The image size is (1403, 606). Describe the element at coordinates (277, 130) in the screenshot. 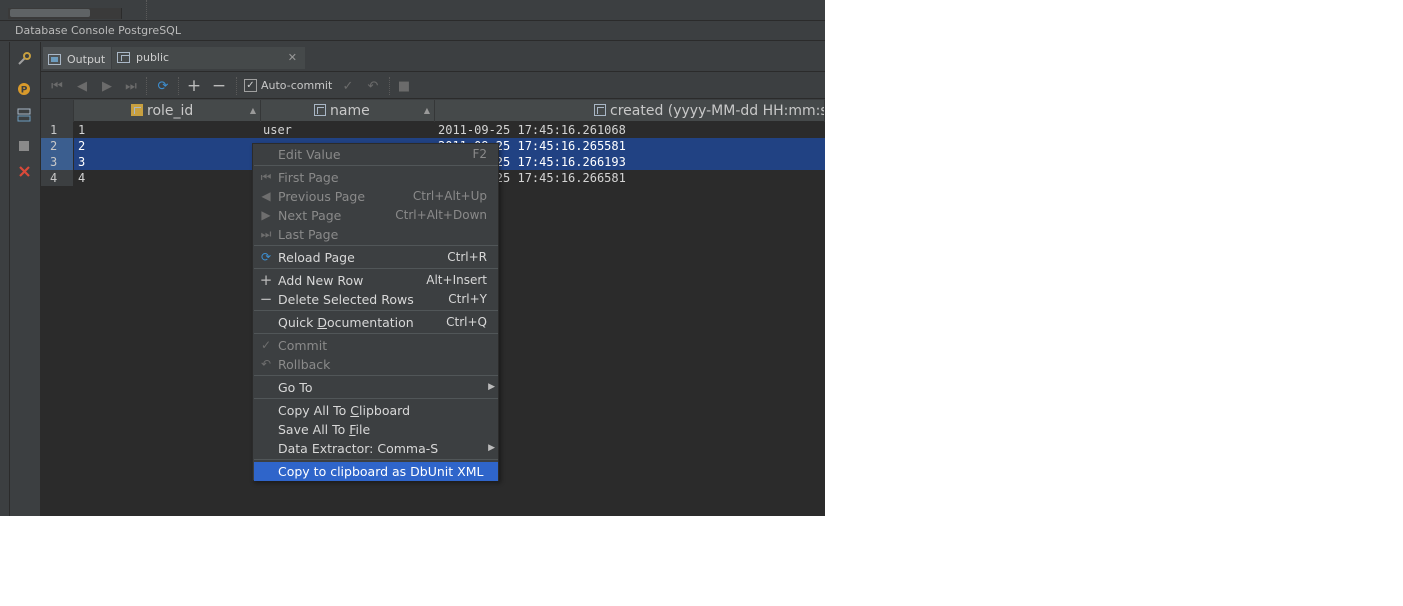

I see `cell-name: user` at that location.